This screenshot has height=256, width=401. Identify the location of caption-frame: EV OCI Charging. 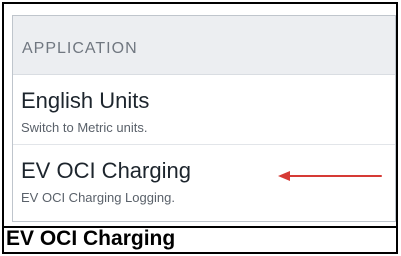
(200, 241).